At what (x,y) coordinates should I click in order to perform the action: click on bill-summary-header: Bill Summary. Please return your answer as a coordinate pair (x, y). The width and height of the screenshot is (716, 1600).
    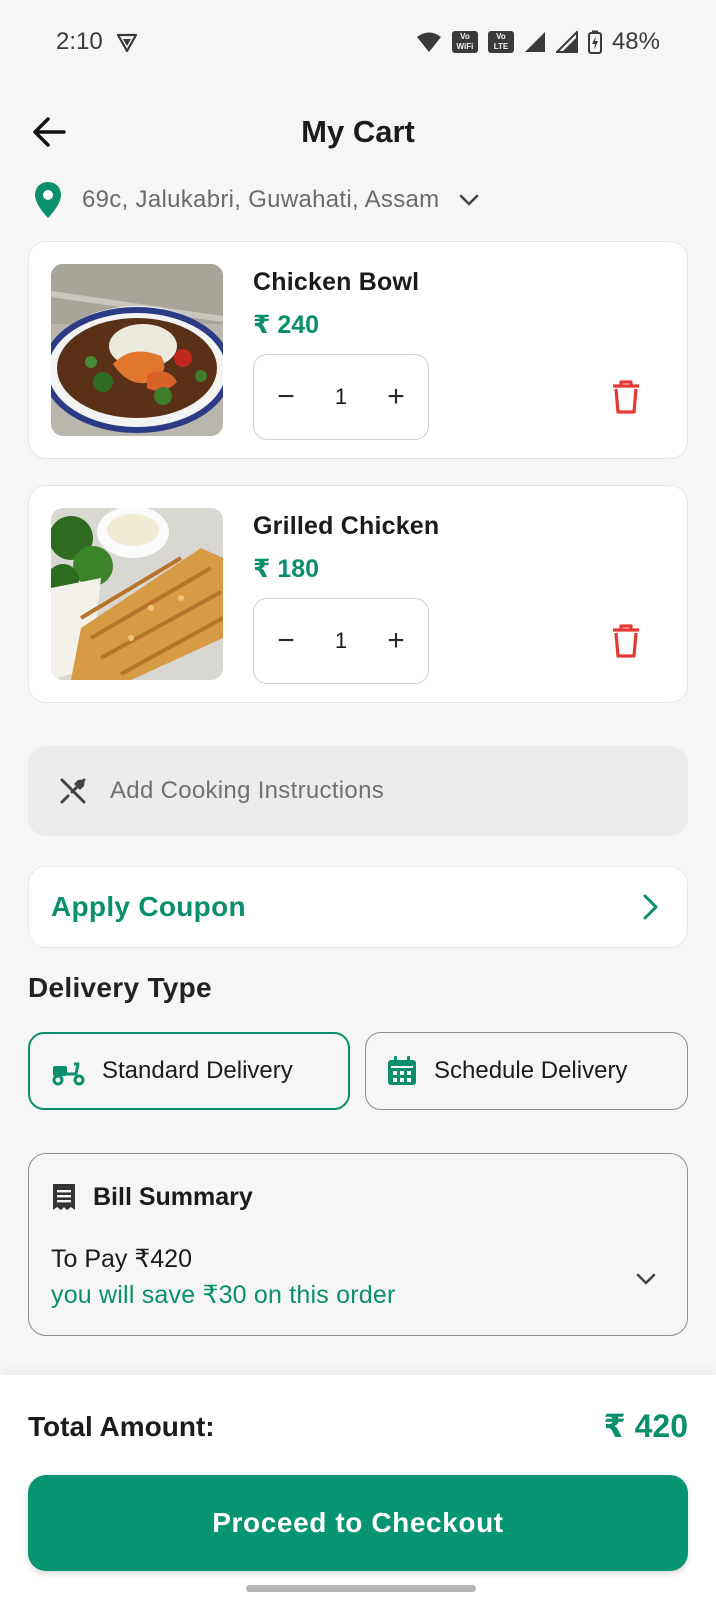
    Looking at the image, I should click on (152, 1197).